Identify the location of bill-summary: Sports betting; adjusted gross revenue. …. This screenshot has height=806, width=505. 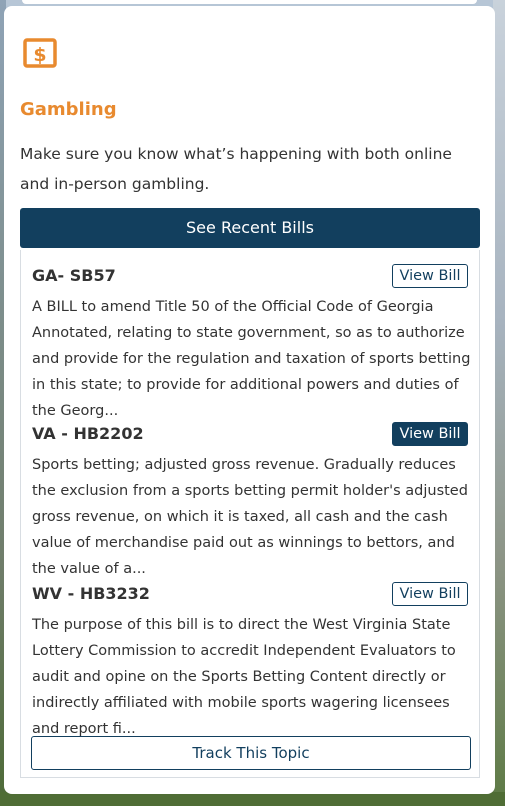
(250, 517).